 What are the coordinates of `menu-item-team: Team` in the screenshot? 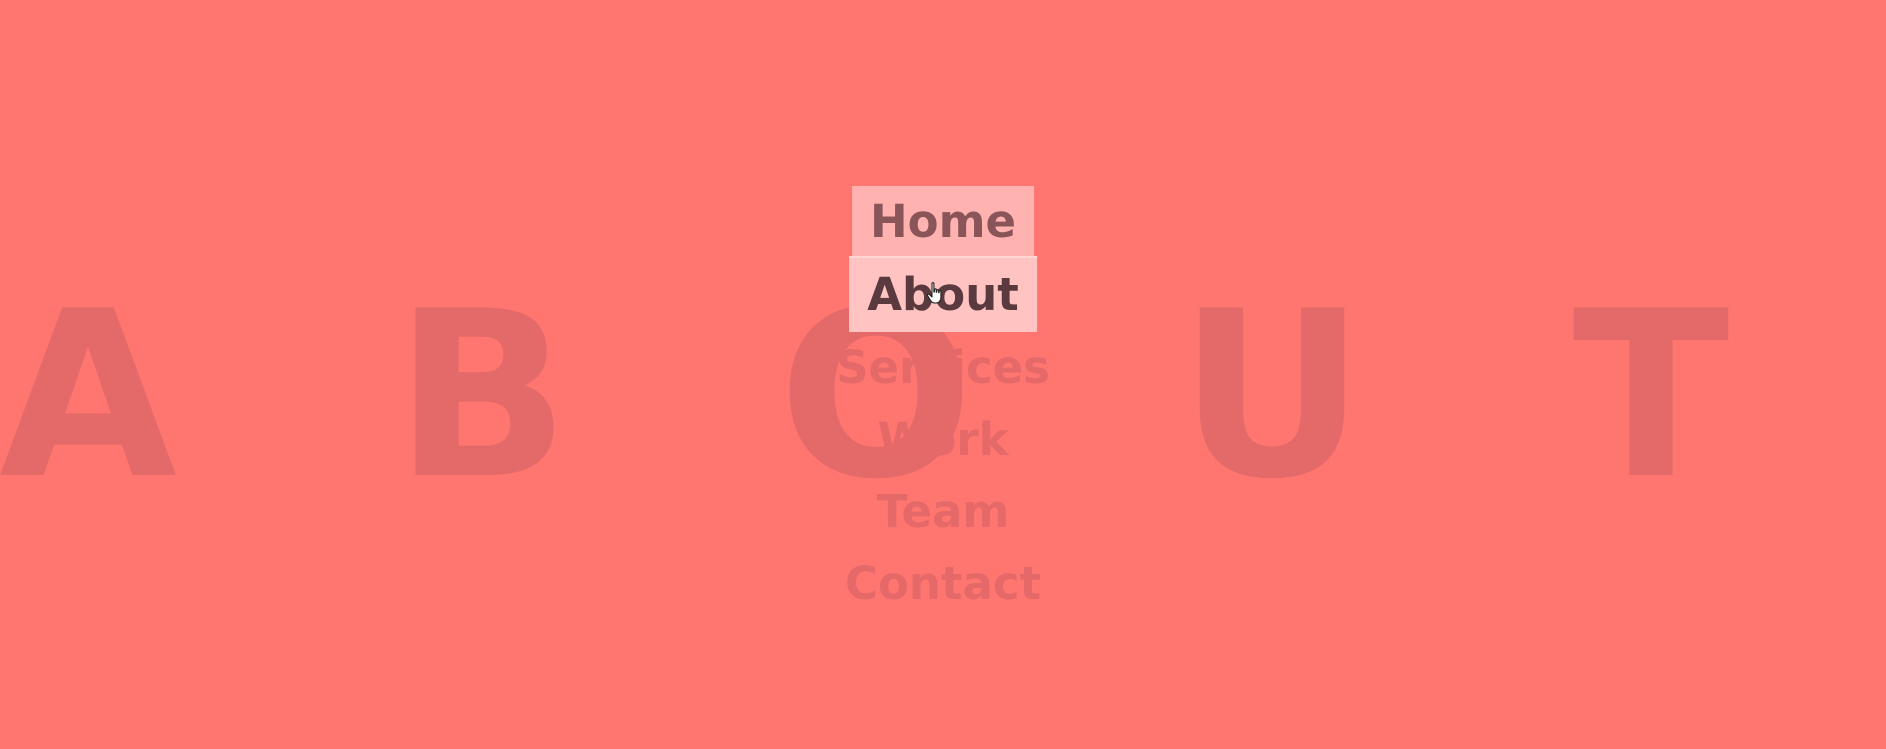 It's located at (943, 512).